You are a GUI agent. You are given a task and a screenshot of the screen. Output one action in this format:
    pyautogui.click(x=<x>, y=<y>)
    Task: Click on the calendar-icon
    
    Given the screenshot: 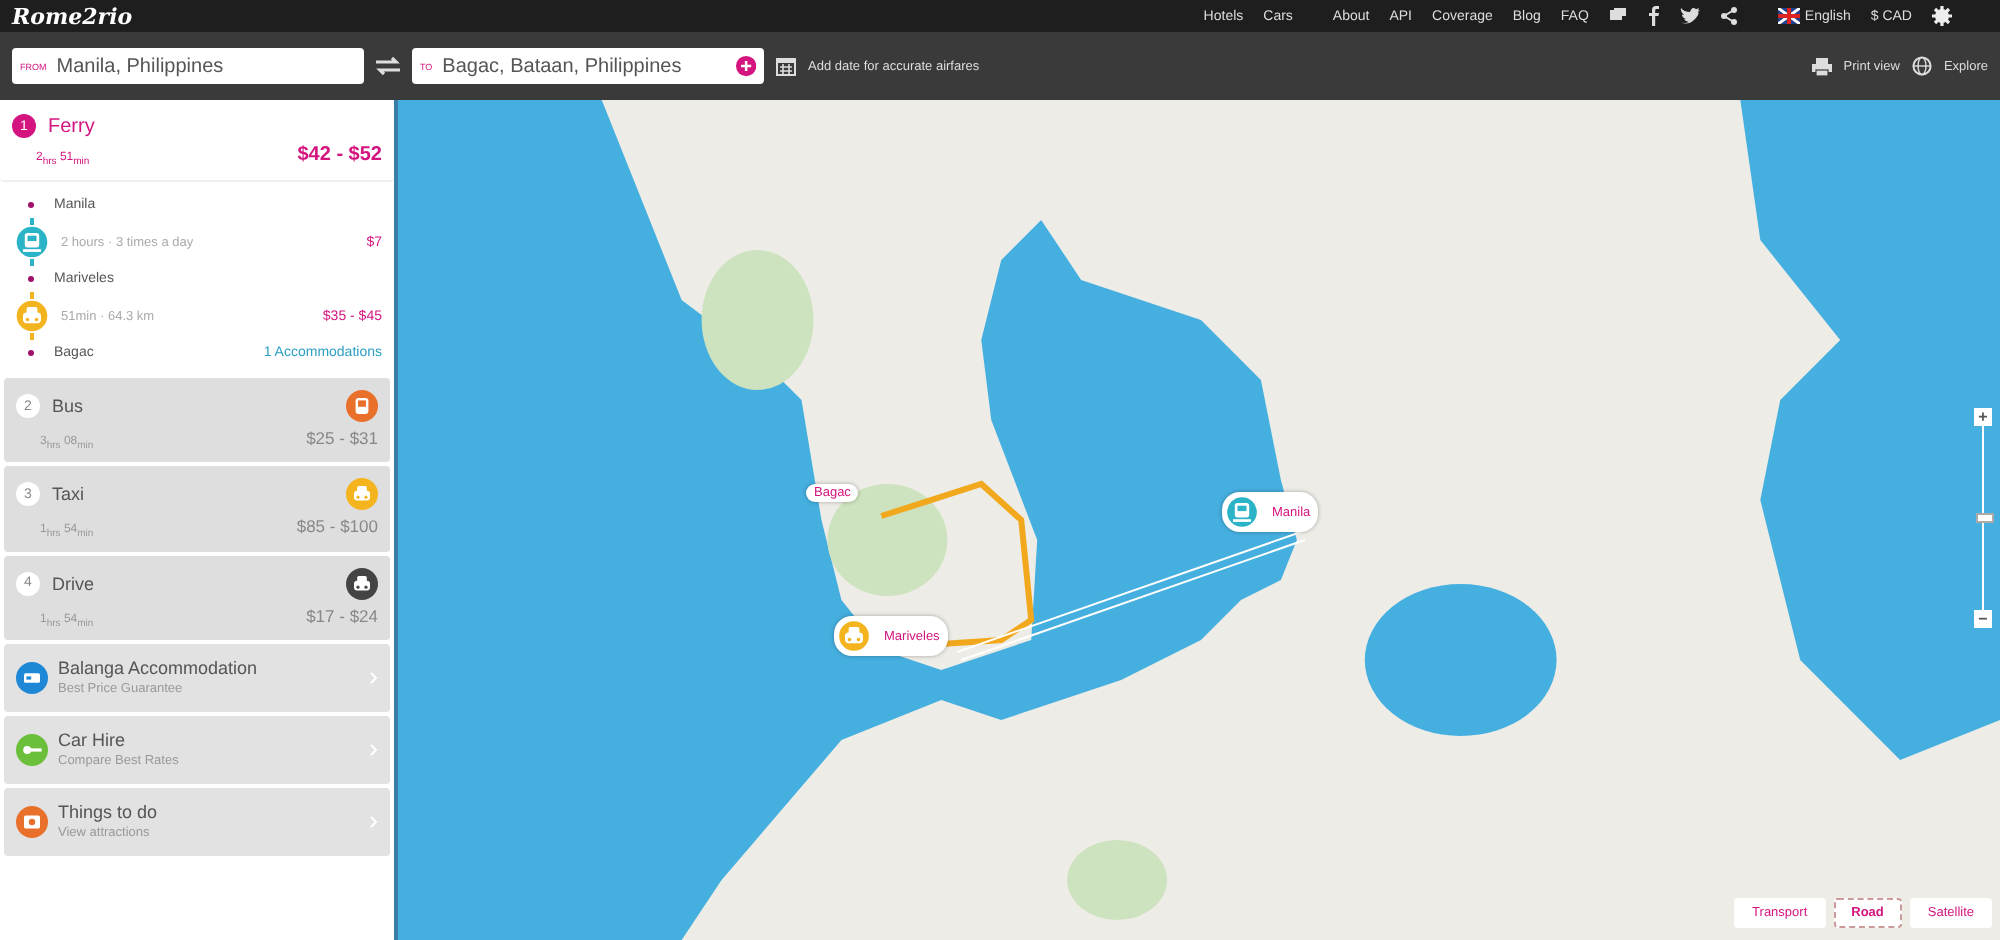 What is the action you would take?
    pyautogui.click(x=786, y=66)
    